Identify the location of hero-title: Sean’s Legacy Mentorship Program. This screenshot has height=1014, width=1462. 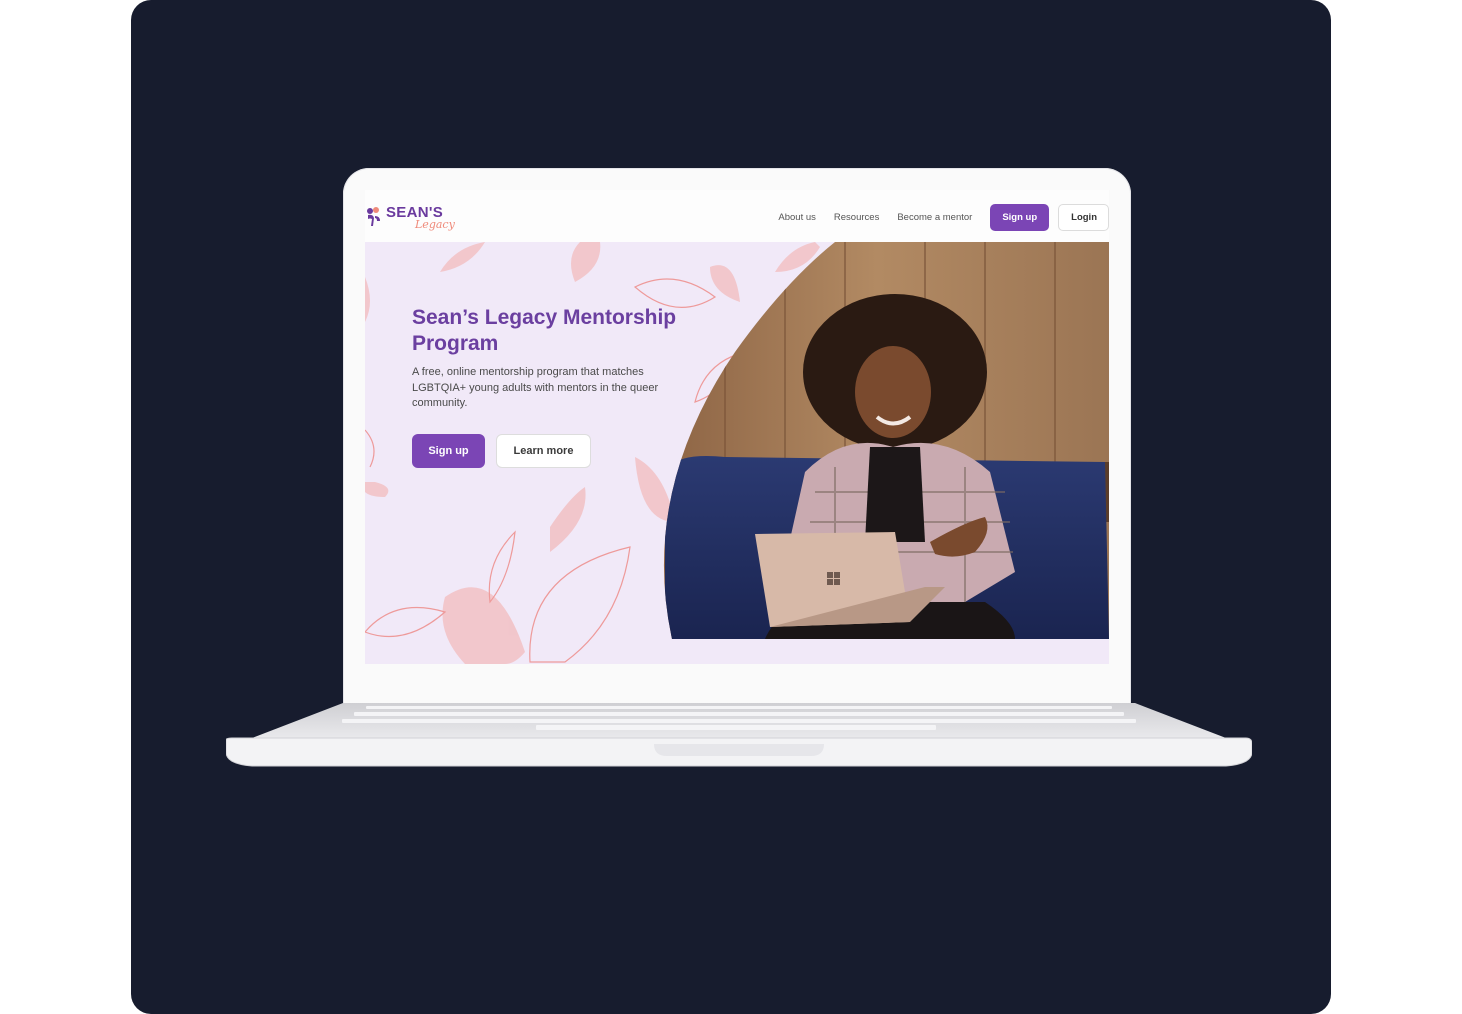
(544, 330).